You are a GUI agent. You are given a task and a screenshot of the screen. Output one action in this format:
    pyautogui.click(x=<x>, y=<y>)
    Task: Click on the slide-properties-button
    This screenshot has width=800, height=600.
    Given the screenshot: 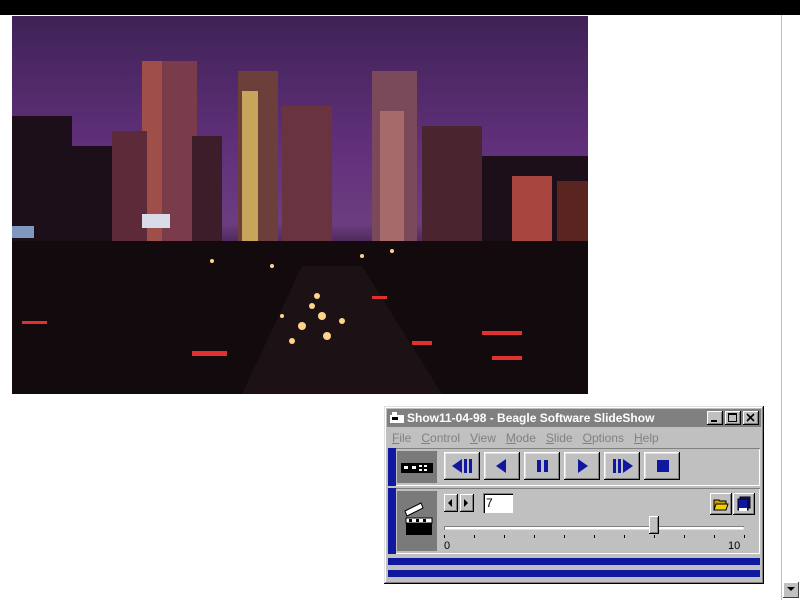 What is the action you would take?
    pyautogui.click(x=744, y=504)
    